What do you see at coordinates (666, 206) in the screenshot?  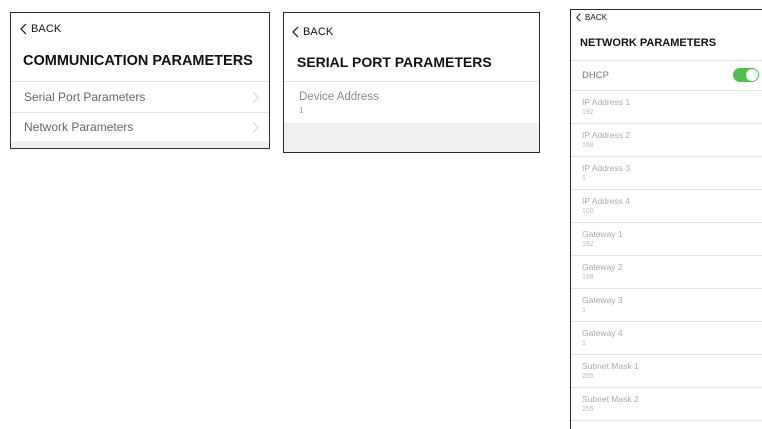 I see `network-field-row: IP Address 4 100` at bounding box center [666, 206].